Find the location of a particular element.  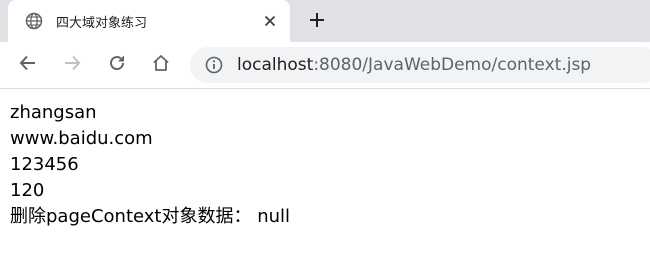

tab-title: 四大域对象练习 is located at coordinates (102, 23).